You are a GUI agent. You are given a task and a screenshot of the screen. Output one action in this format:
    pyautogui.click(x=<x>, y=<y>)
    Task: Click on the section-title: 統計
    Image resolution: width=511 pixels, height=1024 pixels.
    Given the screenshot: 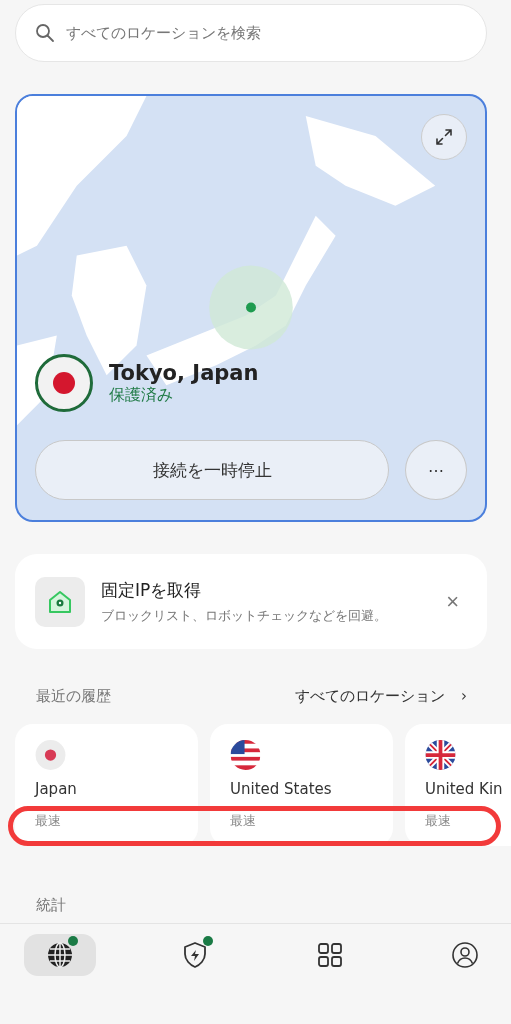 What is the action you would take?
    pyautogui.click(x=51, y=905)
    